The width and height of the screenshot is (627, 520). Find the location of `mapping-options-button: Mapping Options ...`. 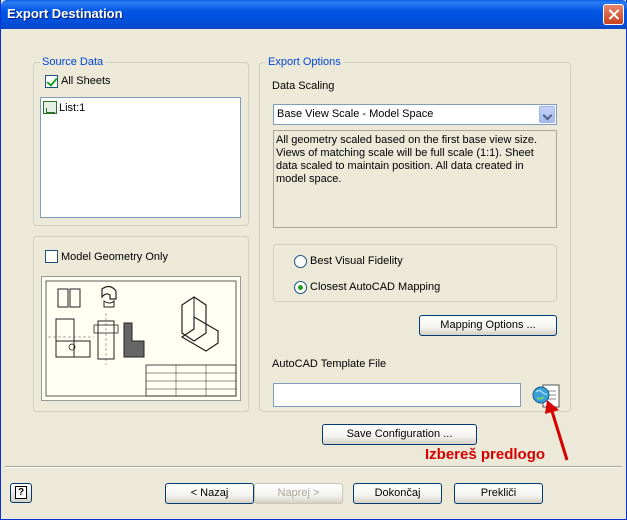

mapping-options-button: Mapping Options ... is located at coordinates (488, 325).